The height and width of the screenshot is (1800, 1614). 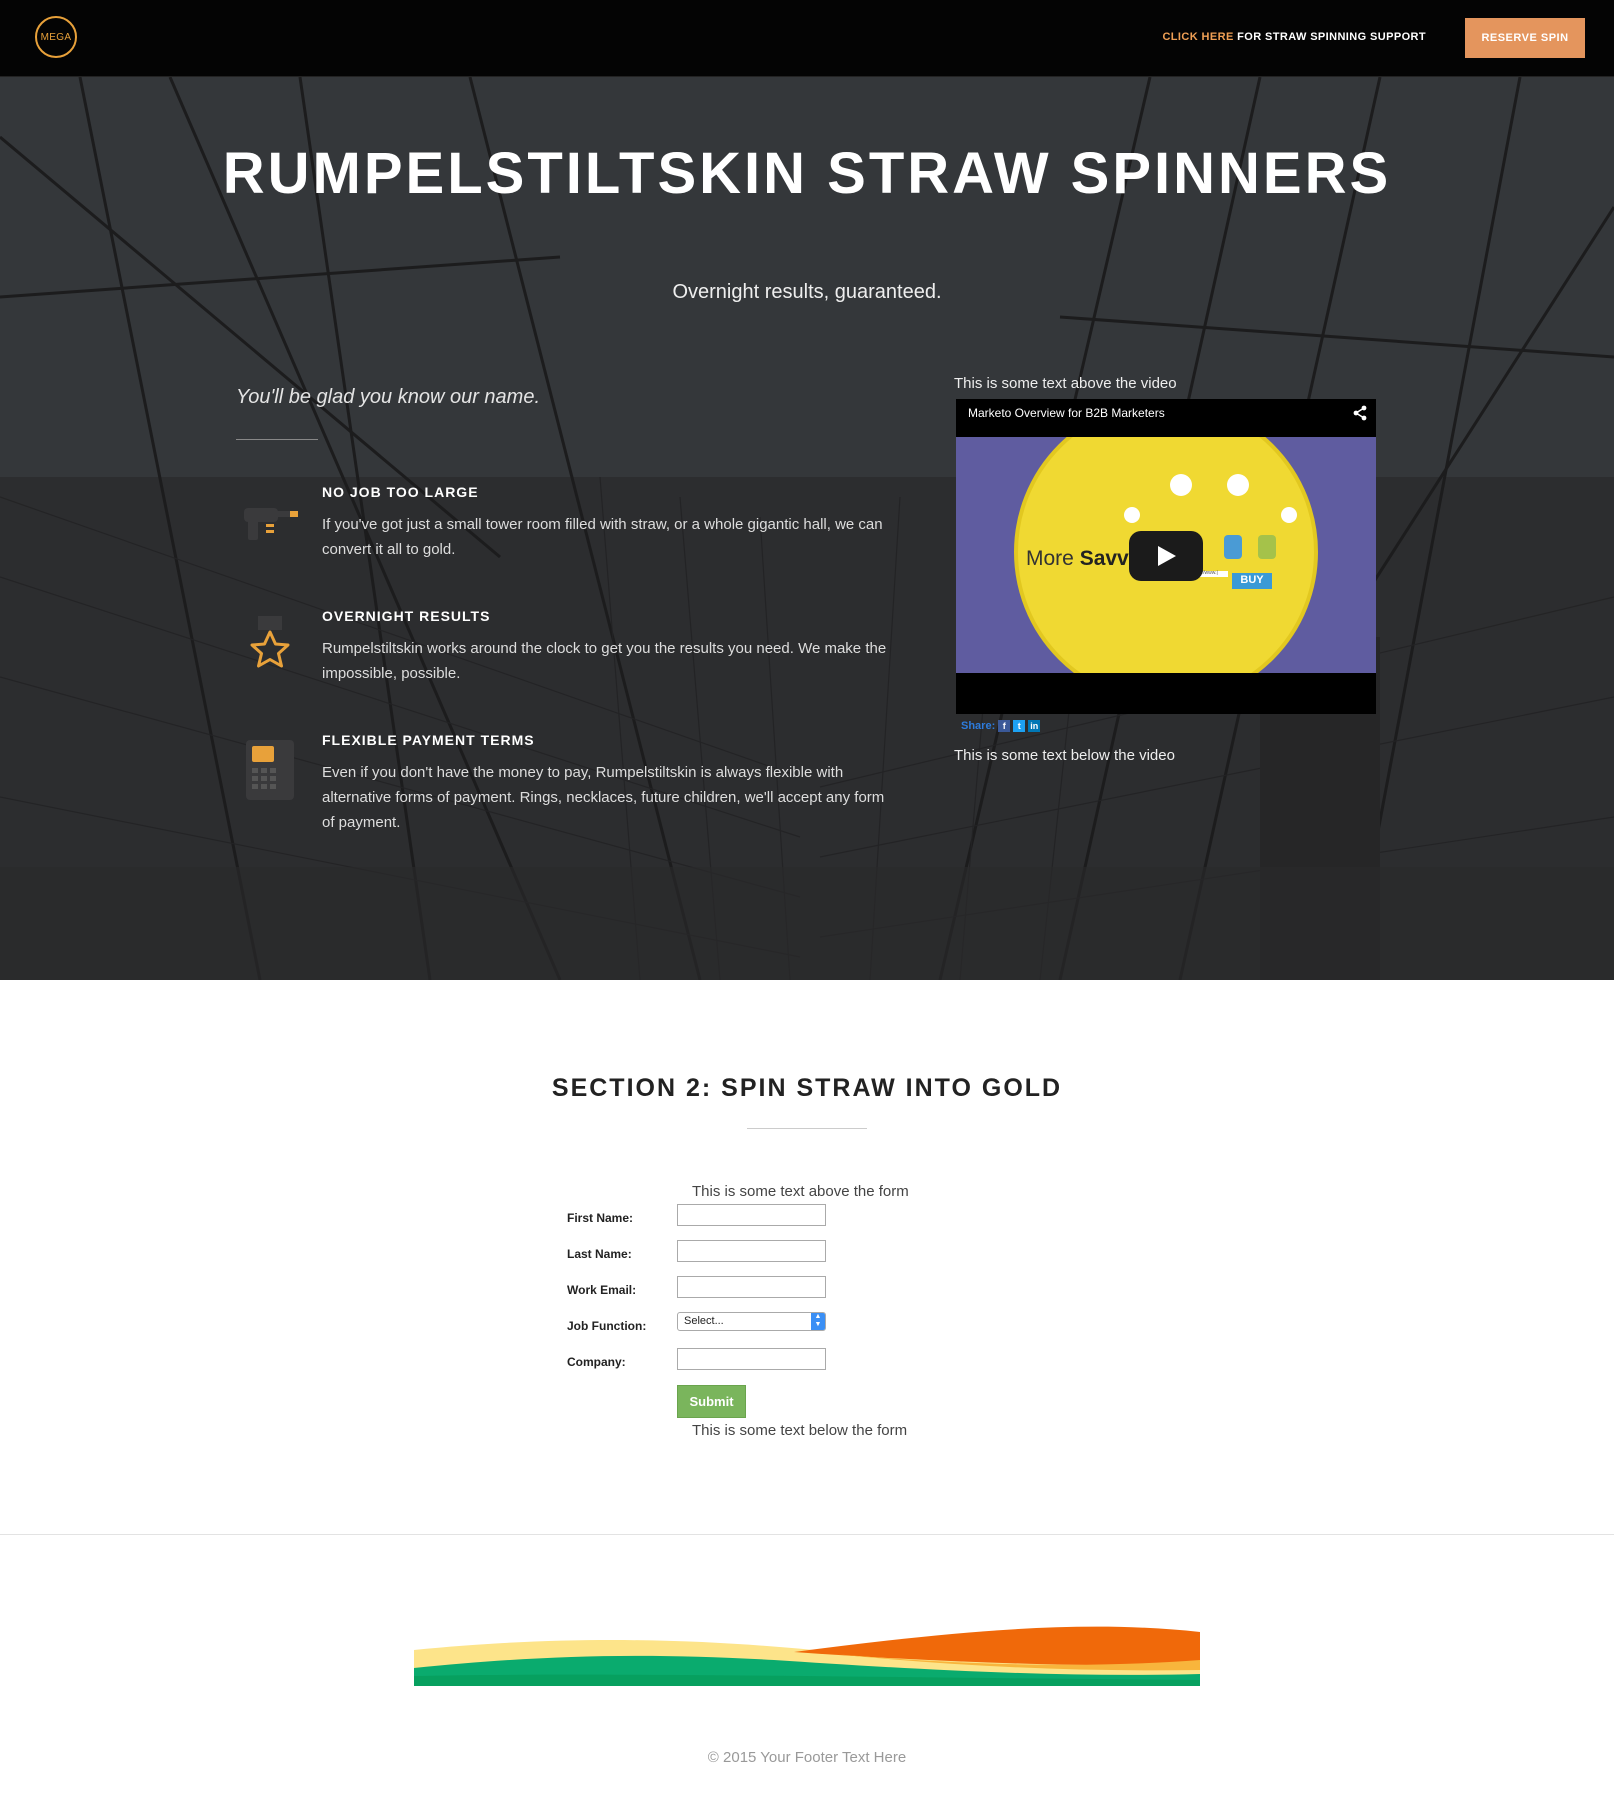 I want to click on section-2-title: SECTION 2: SPIN STRAW INTO GOLD, so click(x=807, y=1088).